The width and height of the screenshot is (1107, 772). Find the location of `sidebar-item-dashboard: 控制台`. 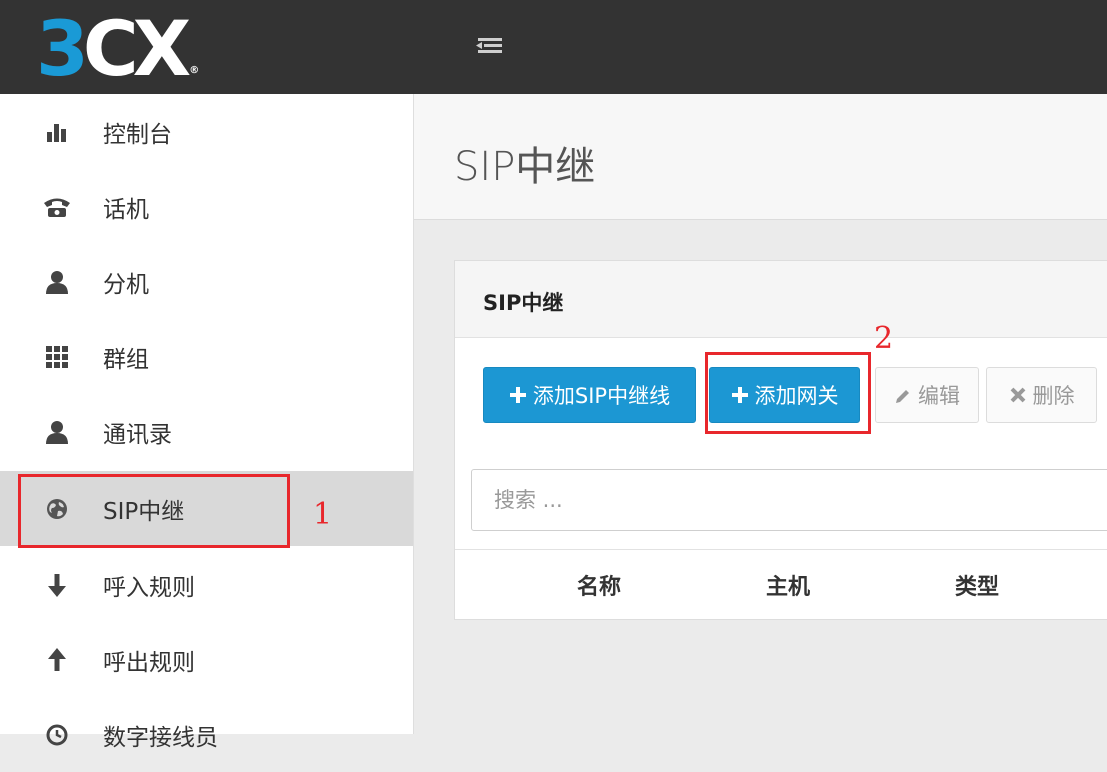

sidebar-item-dashboard: 控制台 is located at coordinates (206, 131).